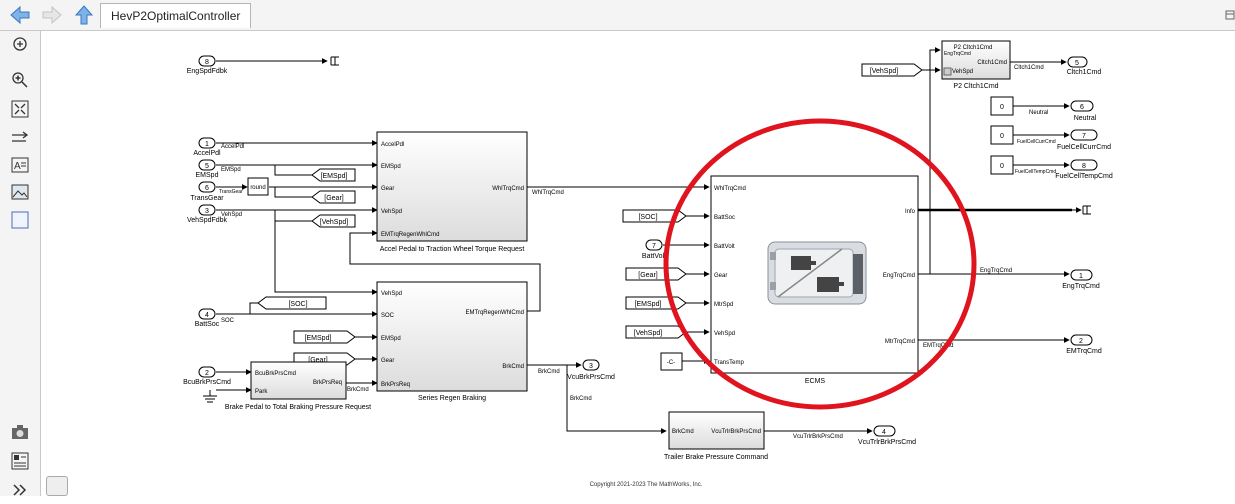 The width and height of the screenshot is (1235, 504). I want to click on inport-accelpdl: 1 AccelPdl, so click(207, 147).